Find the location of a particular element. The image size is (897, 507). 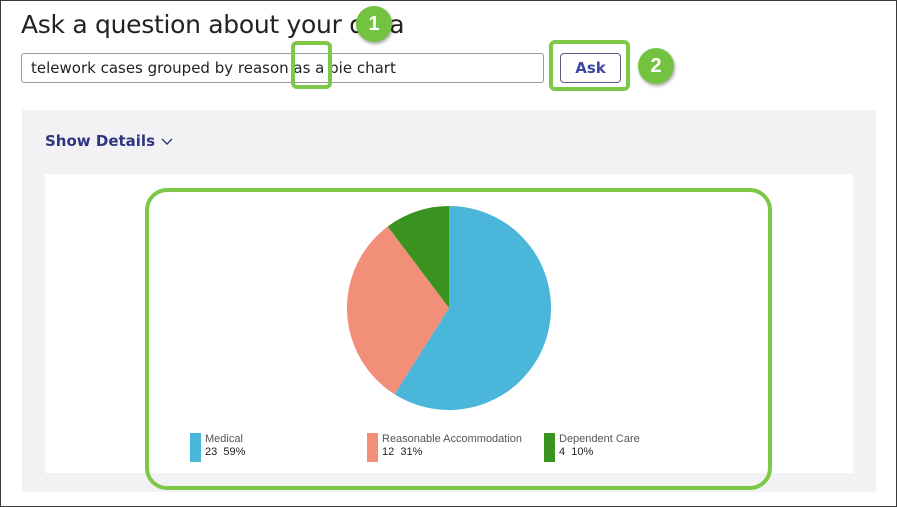

show-details-label: Show Details is located at coordinates (100, 141).